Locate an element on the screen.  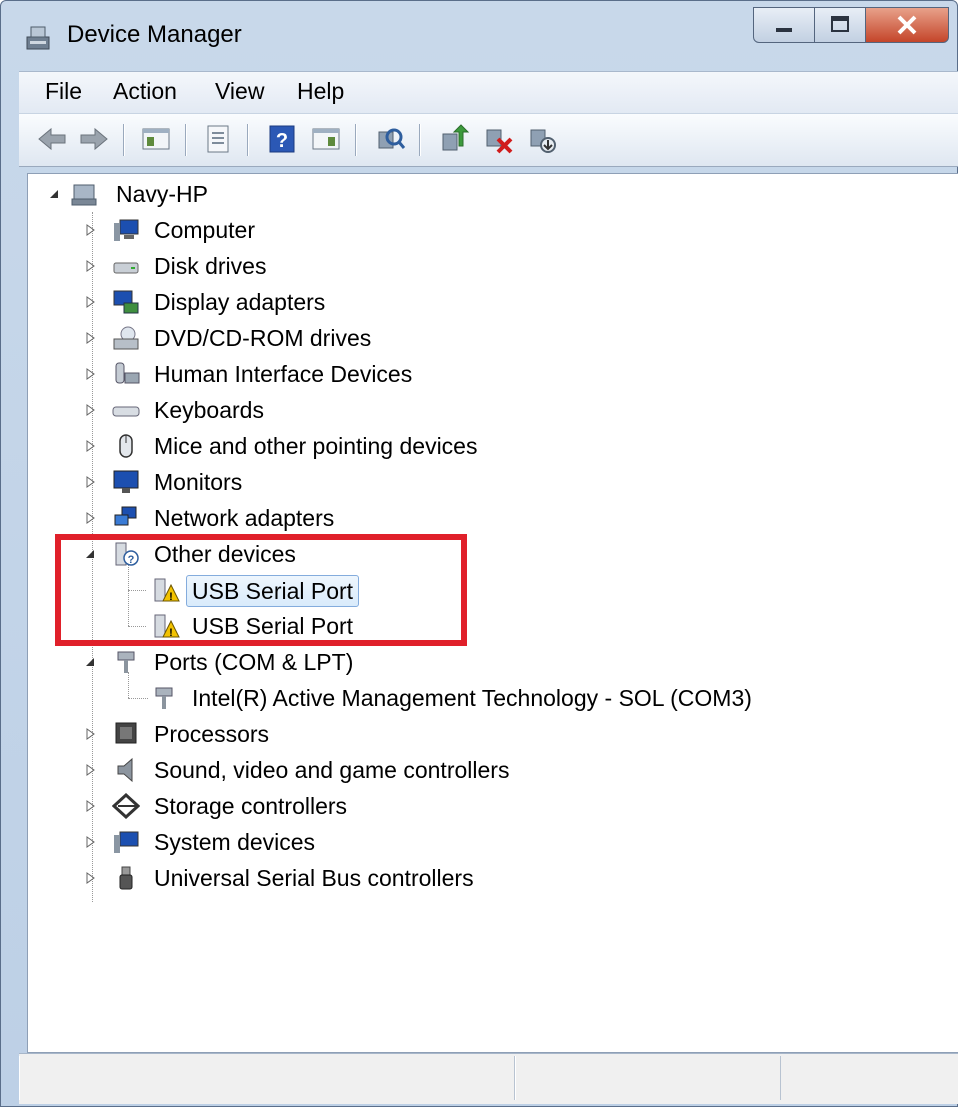
tree-label: Ports (COM & LPT) is located at coordinates (254, 662).